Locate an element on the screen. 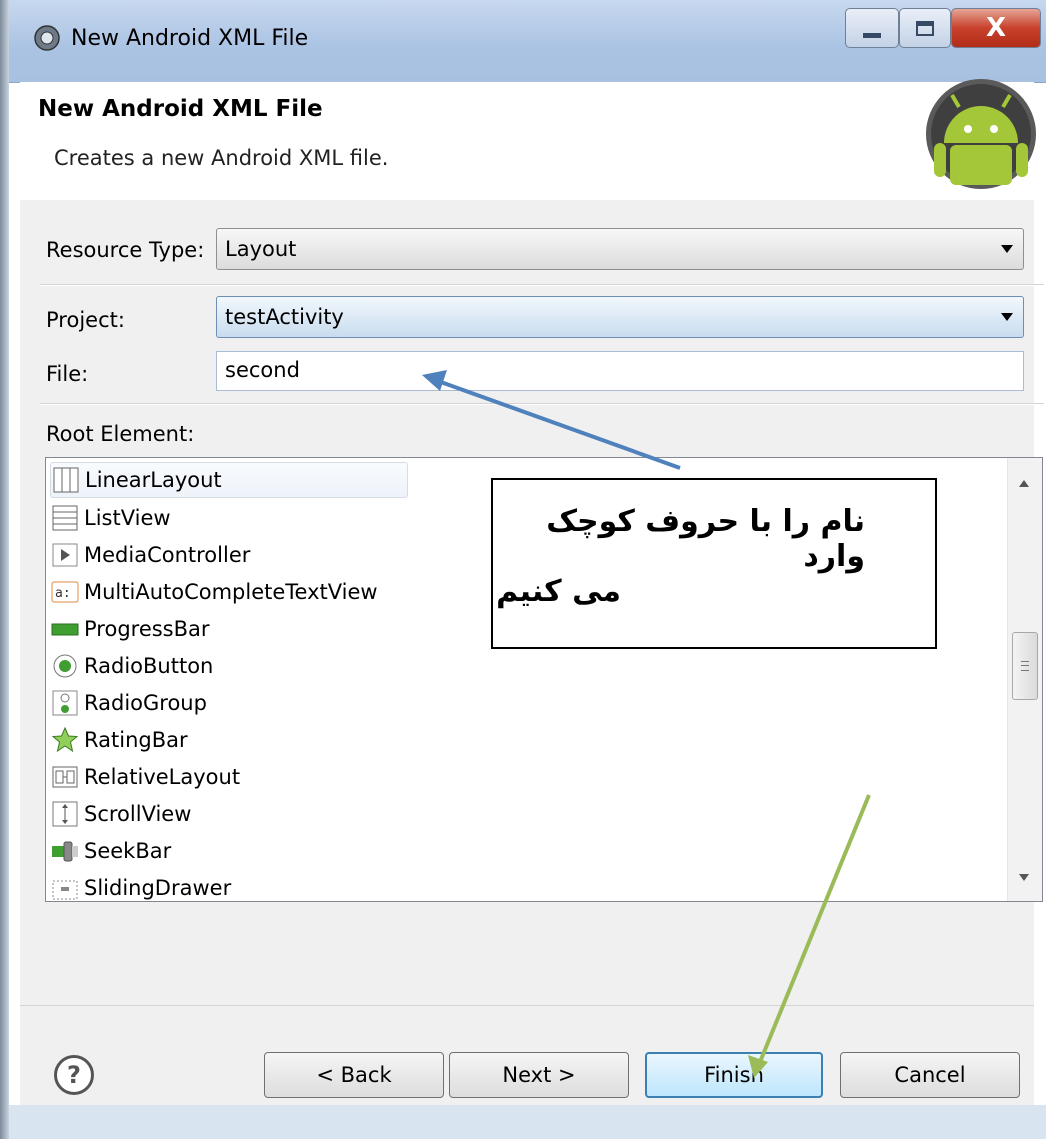 The height and width of the screenshot is (1139, 1046). rating-bar-icon is located at coordinates (65, 739).